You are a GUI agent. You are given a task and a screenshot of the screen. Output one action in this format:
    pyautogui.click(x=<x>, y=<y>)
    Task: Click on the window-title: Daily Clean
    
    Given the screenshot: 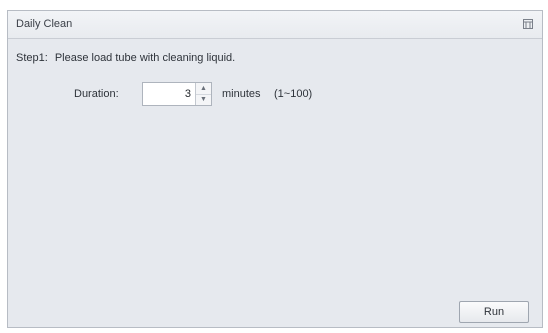 What is the action you would take?
    pyautogui.click(x=44, y=24)
    